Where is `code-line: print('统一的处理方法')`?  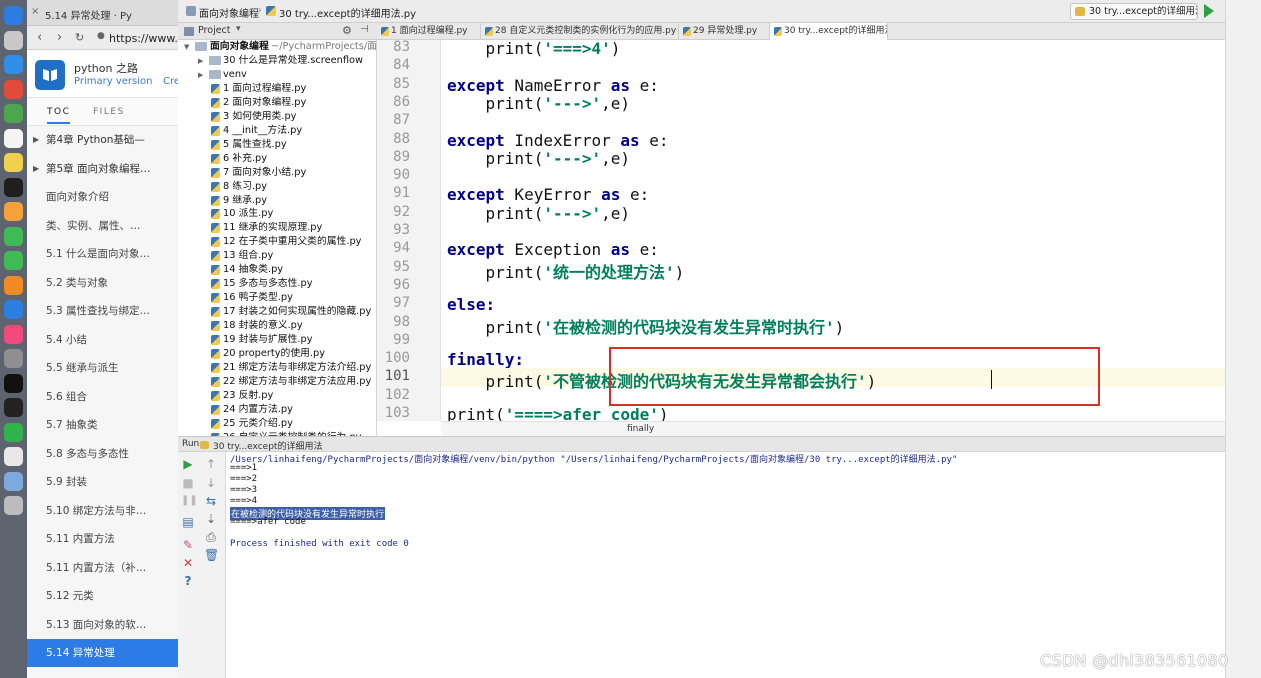
code-line: print('统一的处理方法') is located at coordinates (566, 270).